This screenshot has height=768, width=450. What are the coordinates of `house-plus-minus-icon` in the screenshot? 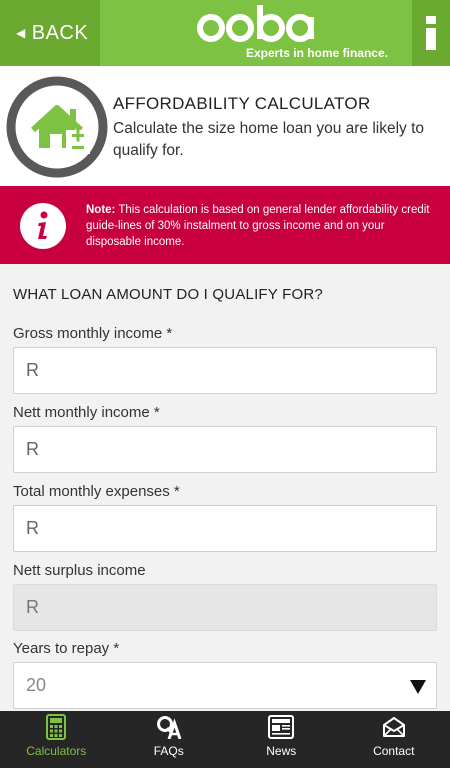 It's located at (57, 127).